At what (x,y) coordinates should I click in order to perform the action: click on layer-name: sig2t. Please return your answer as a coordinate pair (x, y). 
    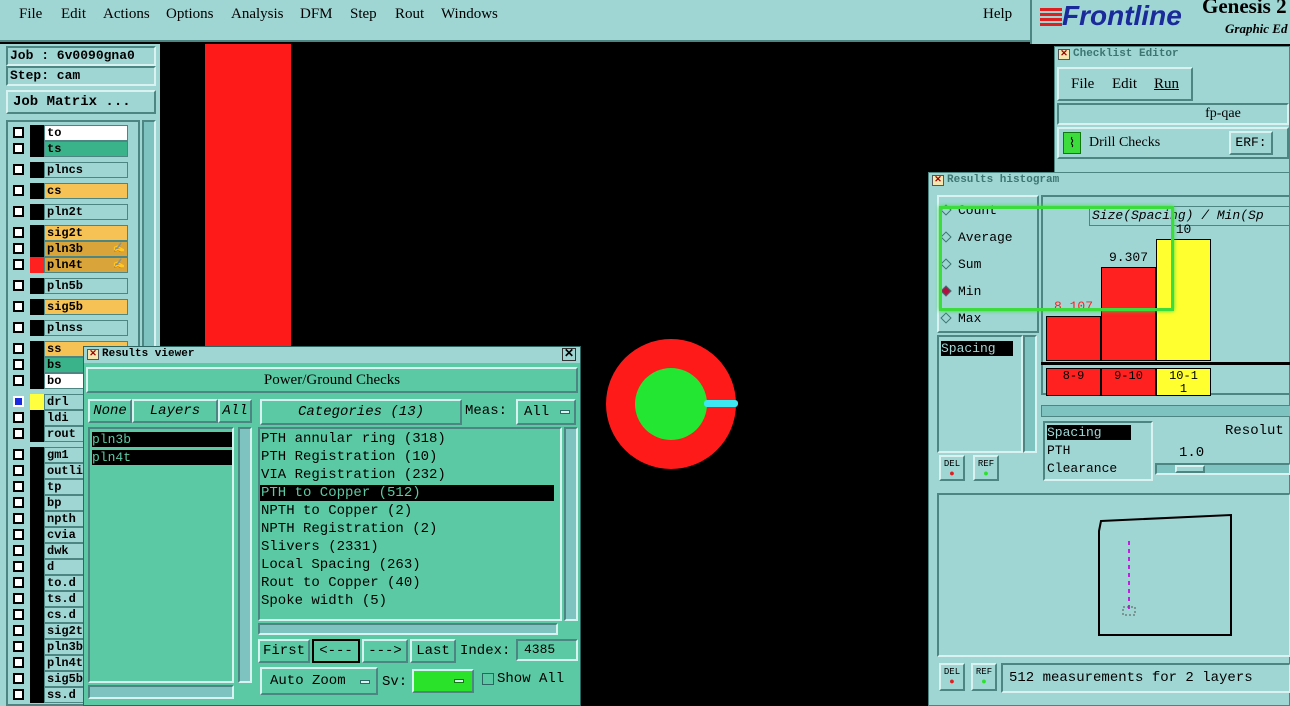
    Looking at the image, I should click on (86, 233).